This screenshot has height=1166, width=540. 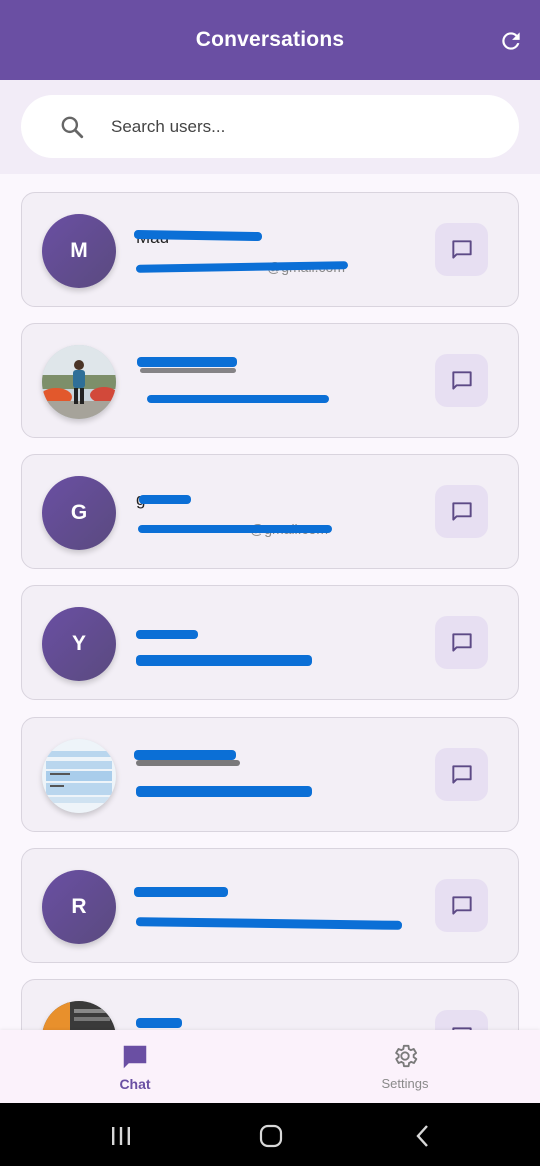 I want to click on back-icon, so click(x=422, y=1136).